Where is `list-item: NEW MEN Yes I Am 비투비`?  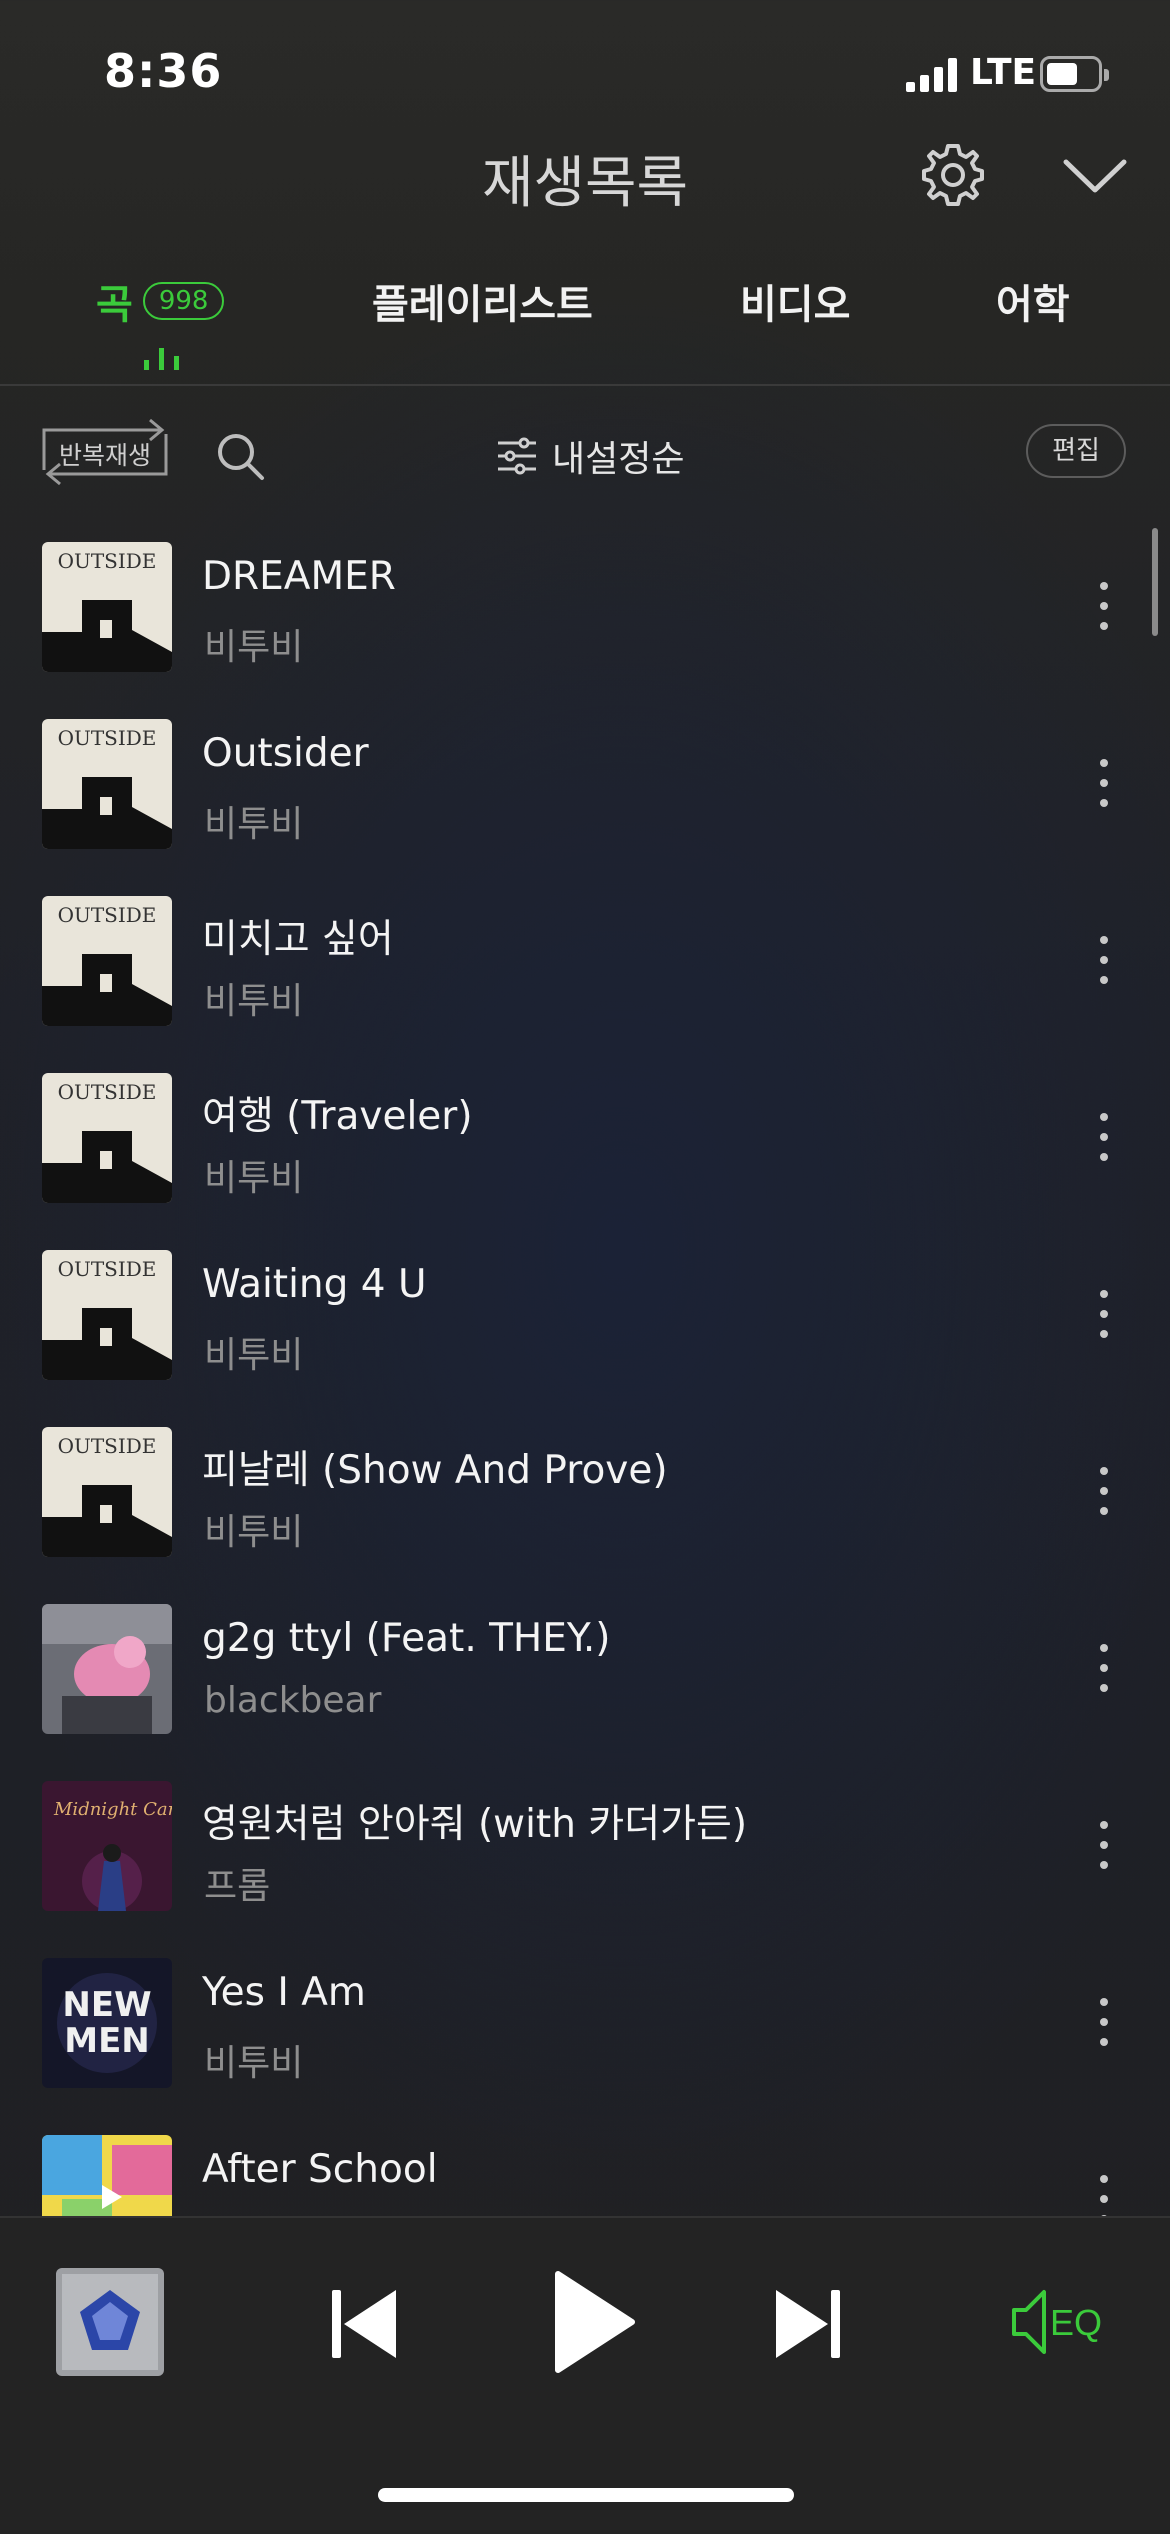 list-item: NEW MEN Yes I Am 비투비 is located at coordinates (585, 2034).